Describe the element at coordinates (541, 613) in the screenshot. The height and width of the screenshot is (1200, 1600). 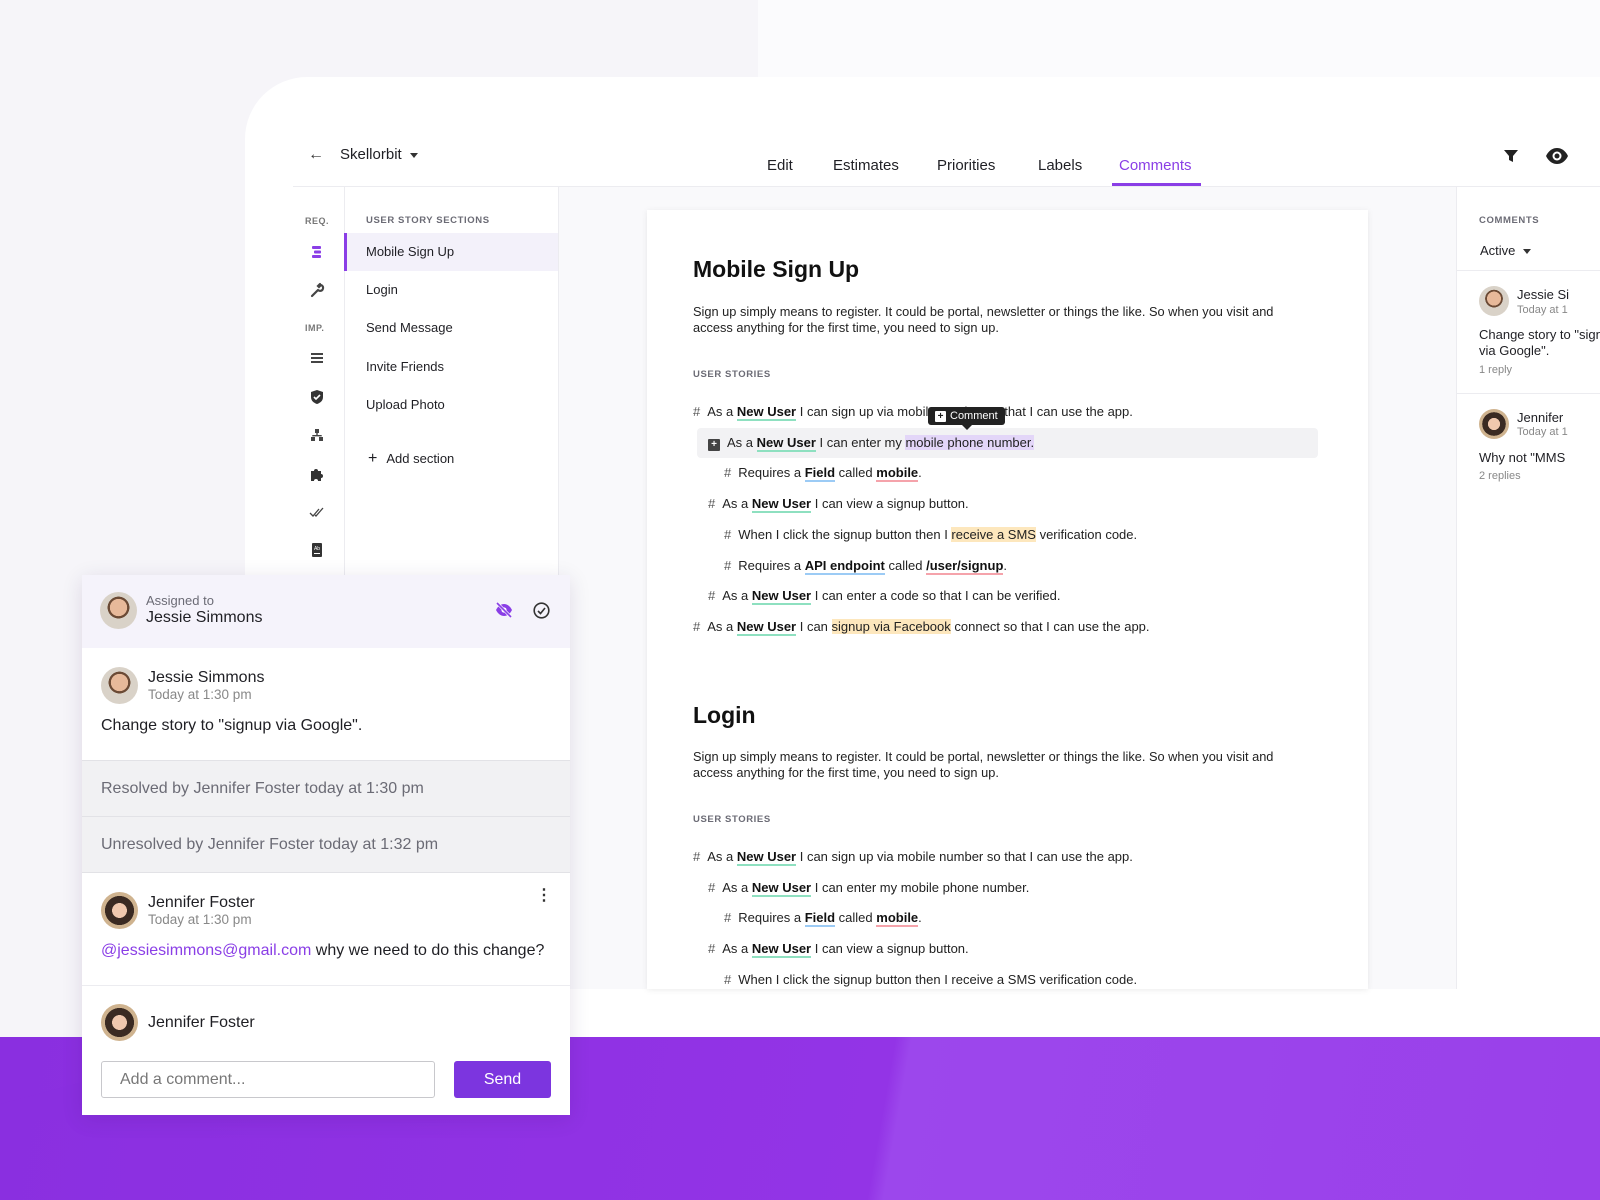
I see `resolve-check-icon` at that location.